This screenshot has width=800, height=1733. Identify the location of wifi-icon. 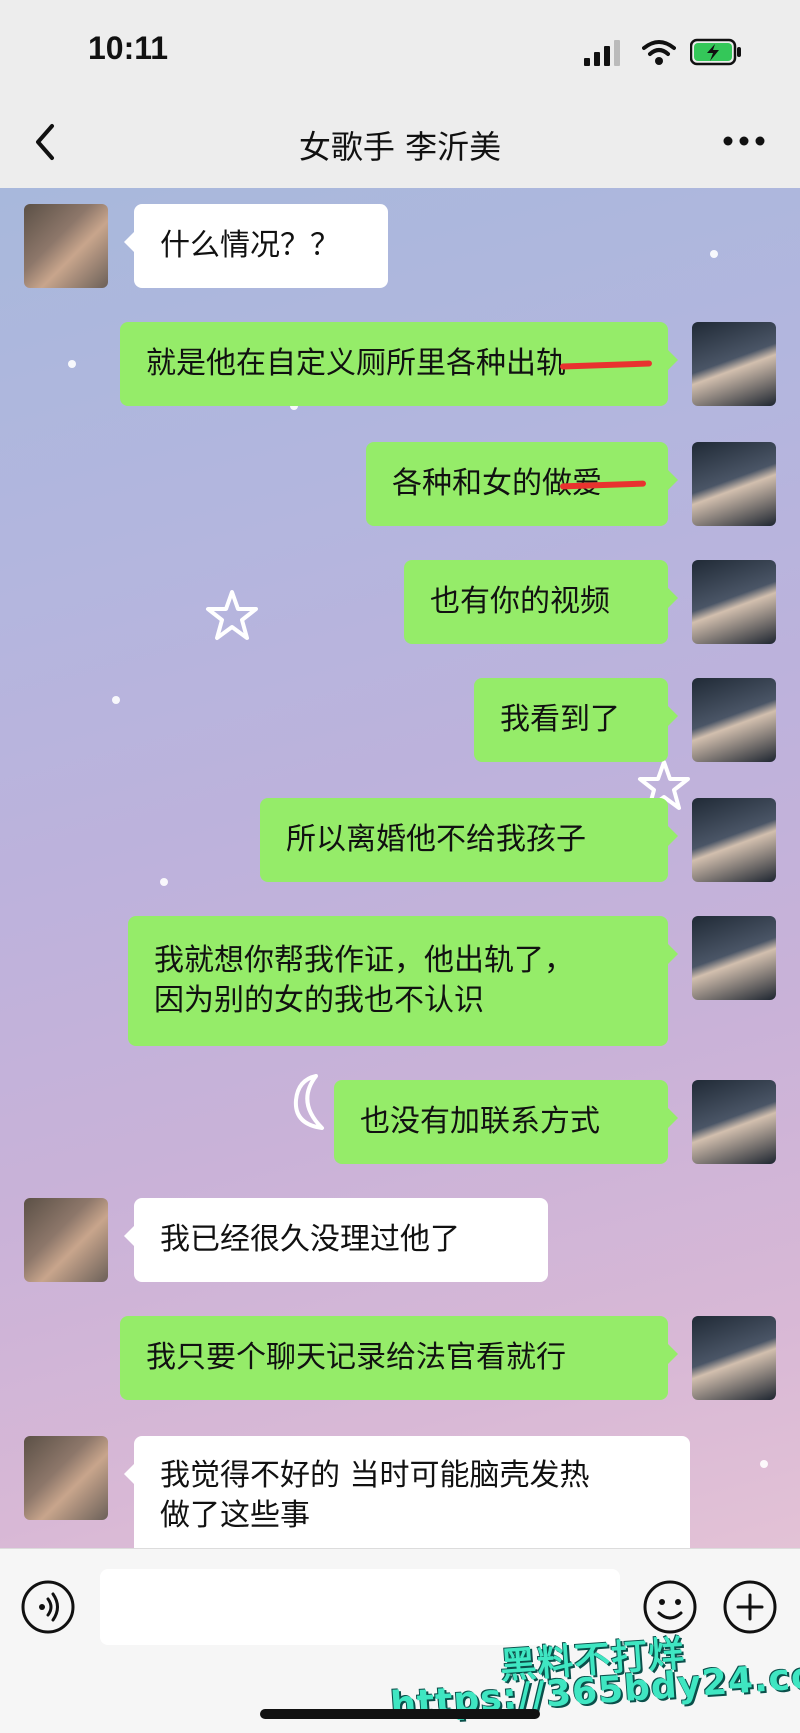
(659, 52).